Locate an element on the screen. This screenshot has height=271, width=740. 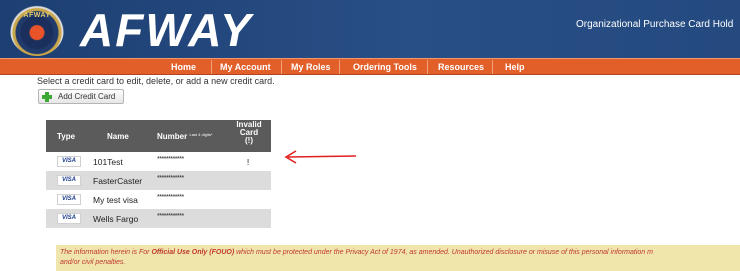
plus-icon is located at coordinates (47, 97).